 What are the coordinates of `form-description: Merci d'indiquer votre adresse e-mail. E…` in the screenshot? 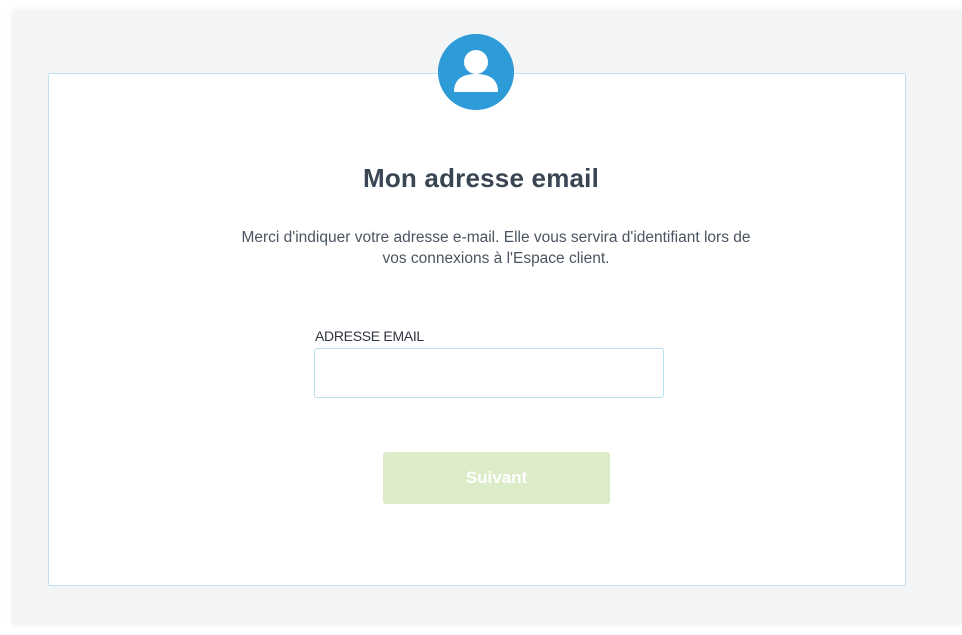 It's located at (496, 248).